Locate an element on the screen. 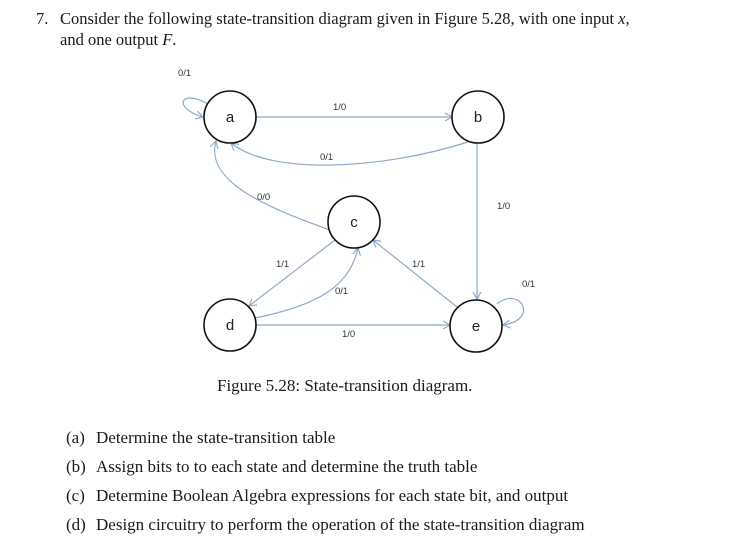 Image resolution: width=740 pixels, height=547 pixels. state-e: e is located at coordinates (476, 326).